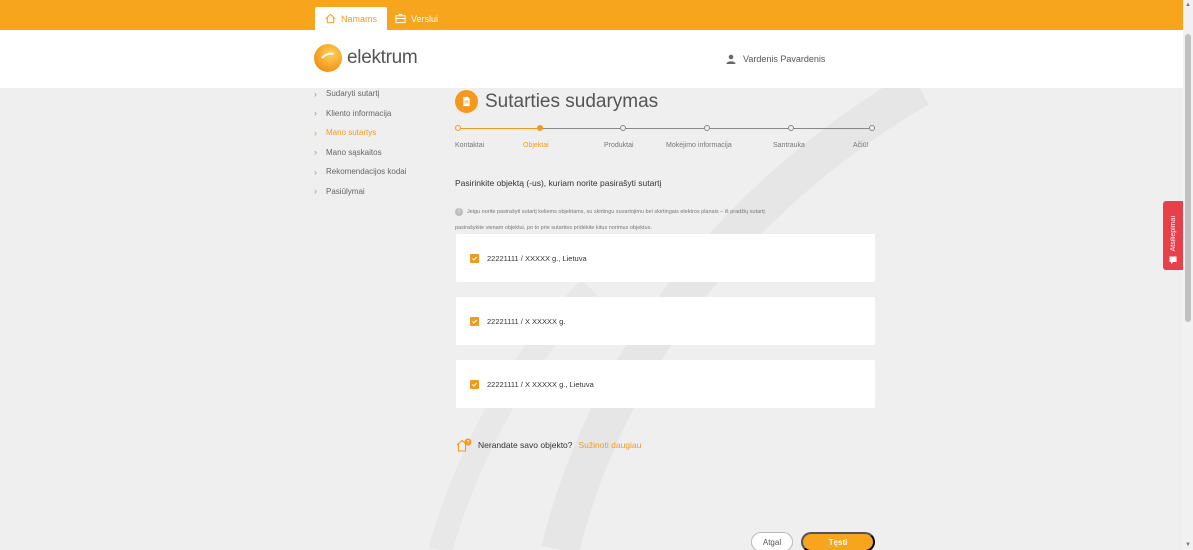  What do you see at coordinates (525, 445) in the screenshot?
I see `not-found-text: Nerandate savo objekto?` at bounding box center [525, 445].